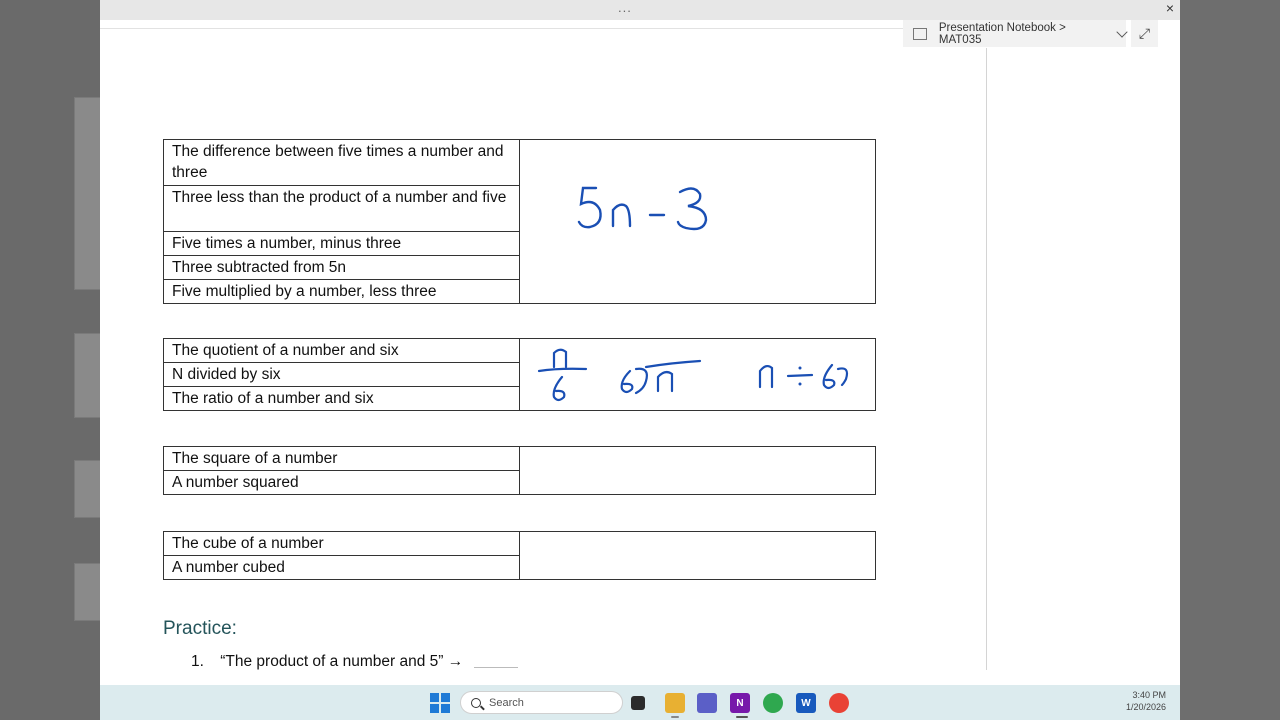 The height and width of the screenshot is (720, 1280). I want to click on practice-item-text: “The product of a number and 5” →, so click(342, 661).